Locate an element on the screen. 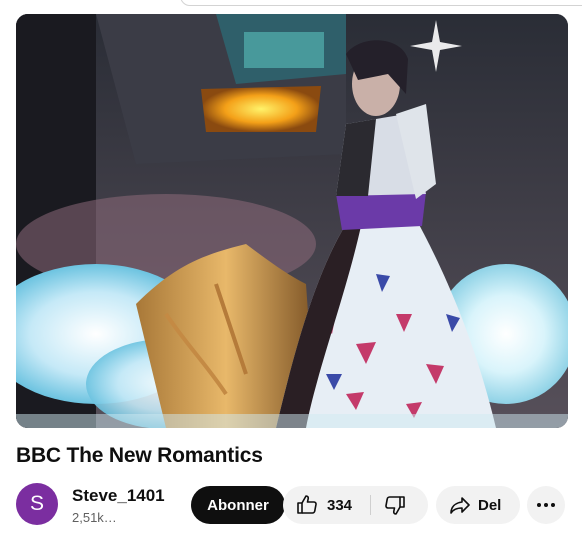 The width and height of the screenshot is (582, 534). like-button: 334 is located at coordinates (317, 505).